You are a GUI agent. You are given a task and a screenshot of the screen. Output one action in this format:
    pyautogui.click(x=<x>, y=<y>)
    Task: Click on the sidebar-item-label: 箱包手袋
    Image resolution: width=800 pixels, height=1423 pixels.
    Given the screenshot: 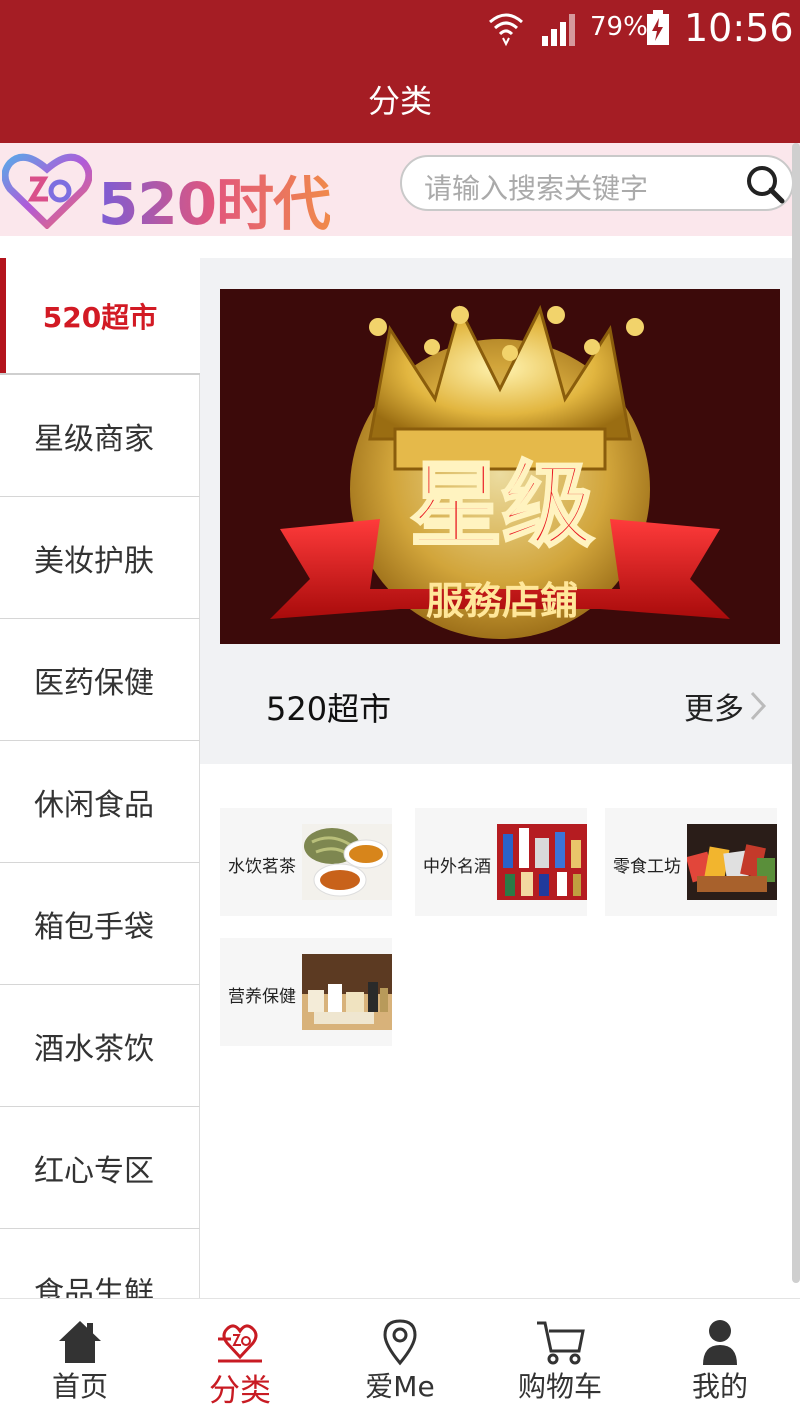 What is the action you would take?
    pyautogui.click(x=94, y=927)
    